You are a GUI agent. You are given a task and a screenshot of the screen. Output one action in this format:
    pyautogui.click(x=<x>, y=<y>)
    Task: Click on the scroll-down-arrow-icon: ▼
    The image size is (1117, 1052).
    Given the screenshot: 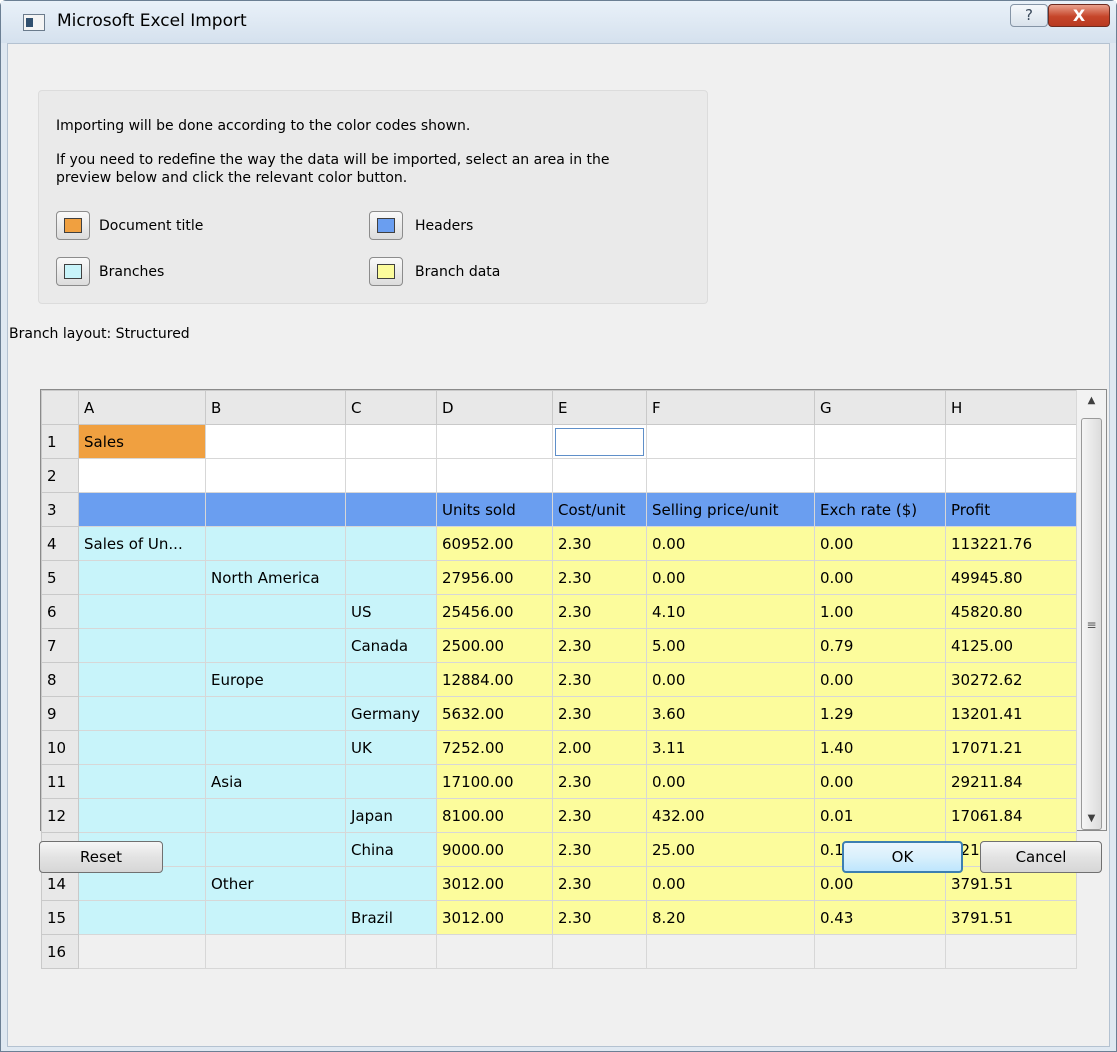 What is the action you would take?
    pyautogui.click(x=1091, y=819)
    